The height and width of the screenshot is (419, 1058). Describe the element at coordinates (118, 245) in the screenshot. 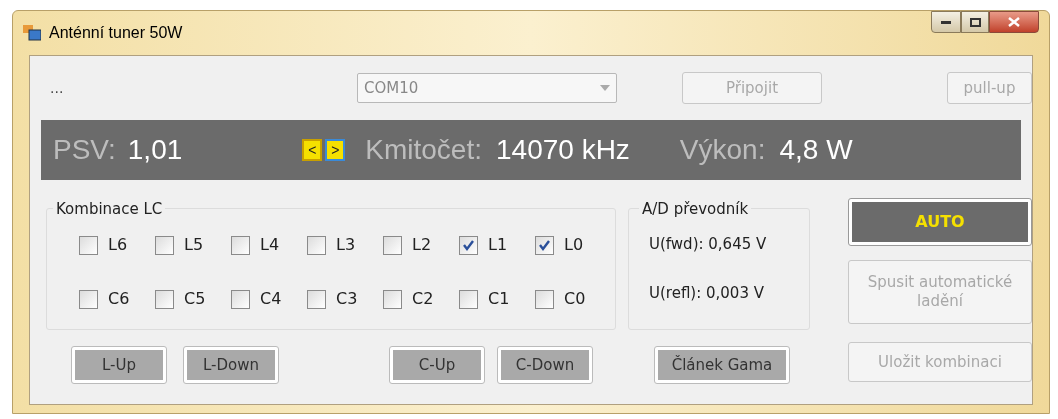

I see `checkbox-label: L6` at that location.